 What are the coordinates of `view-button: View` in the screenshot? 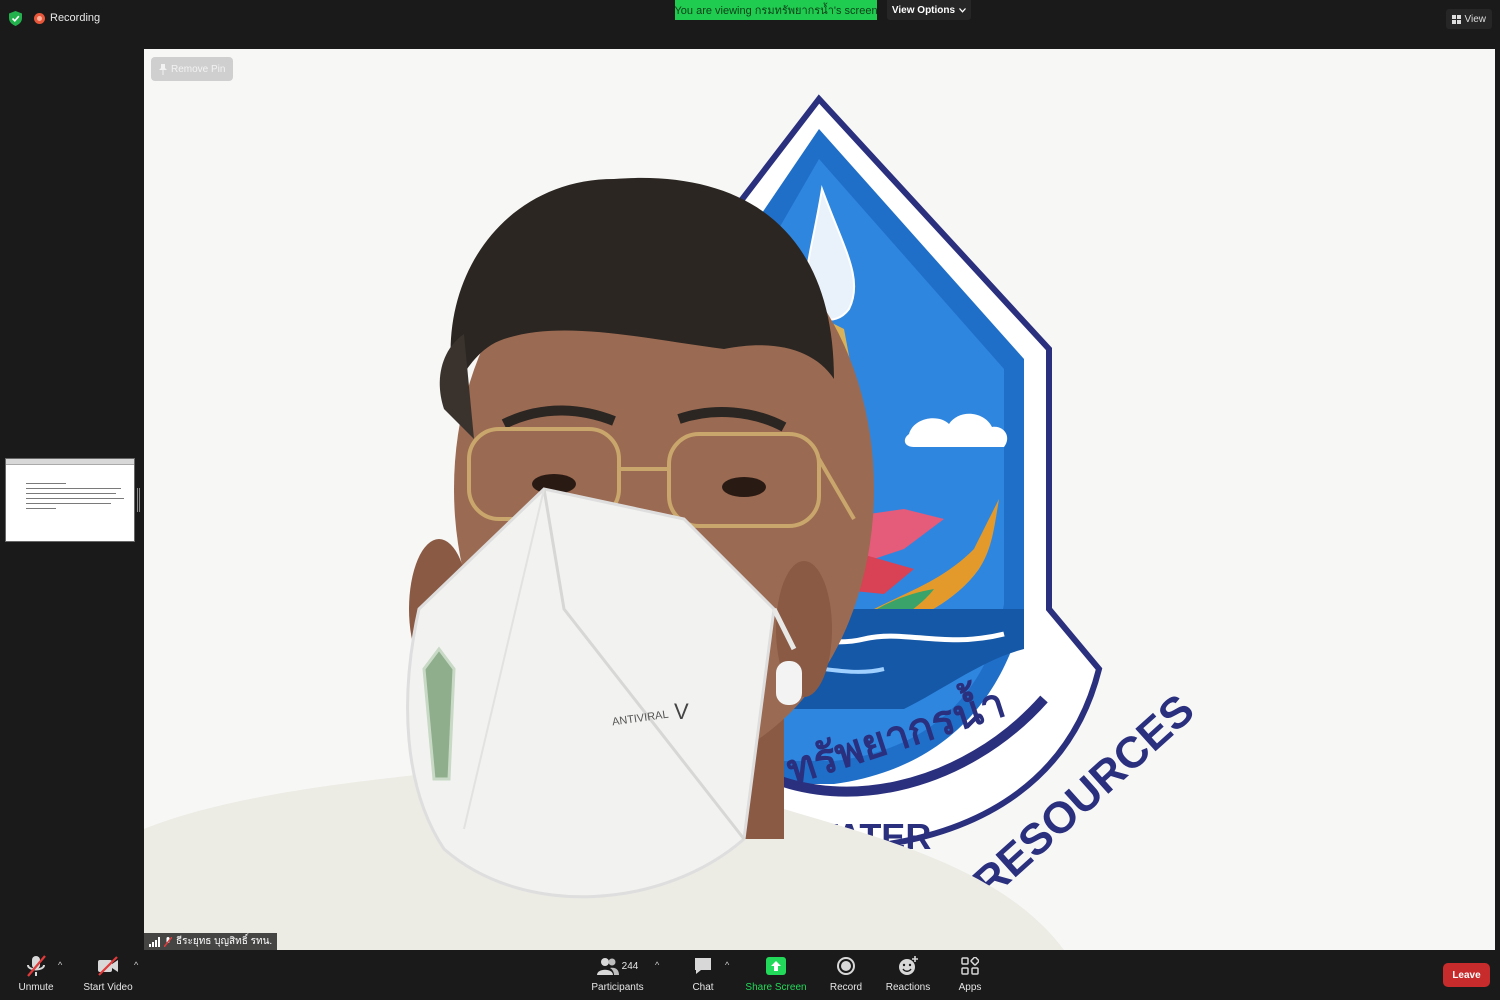 It's located at (1468, 19).